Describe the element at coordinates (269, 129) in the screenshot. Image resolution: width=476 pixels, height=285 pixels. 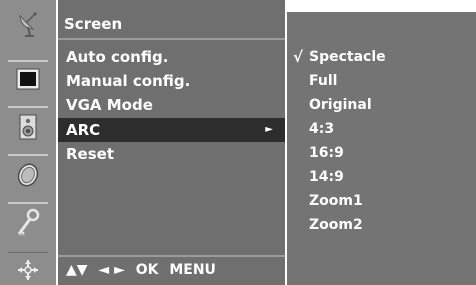
I see `submenu-arrow-icon: ►` at that location.